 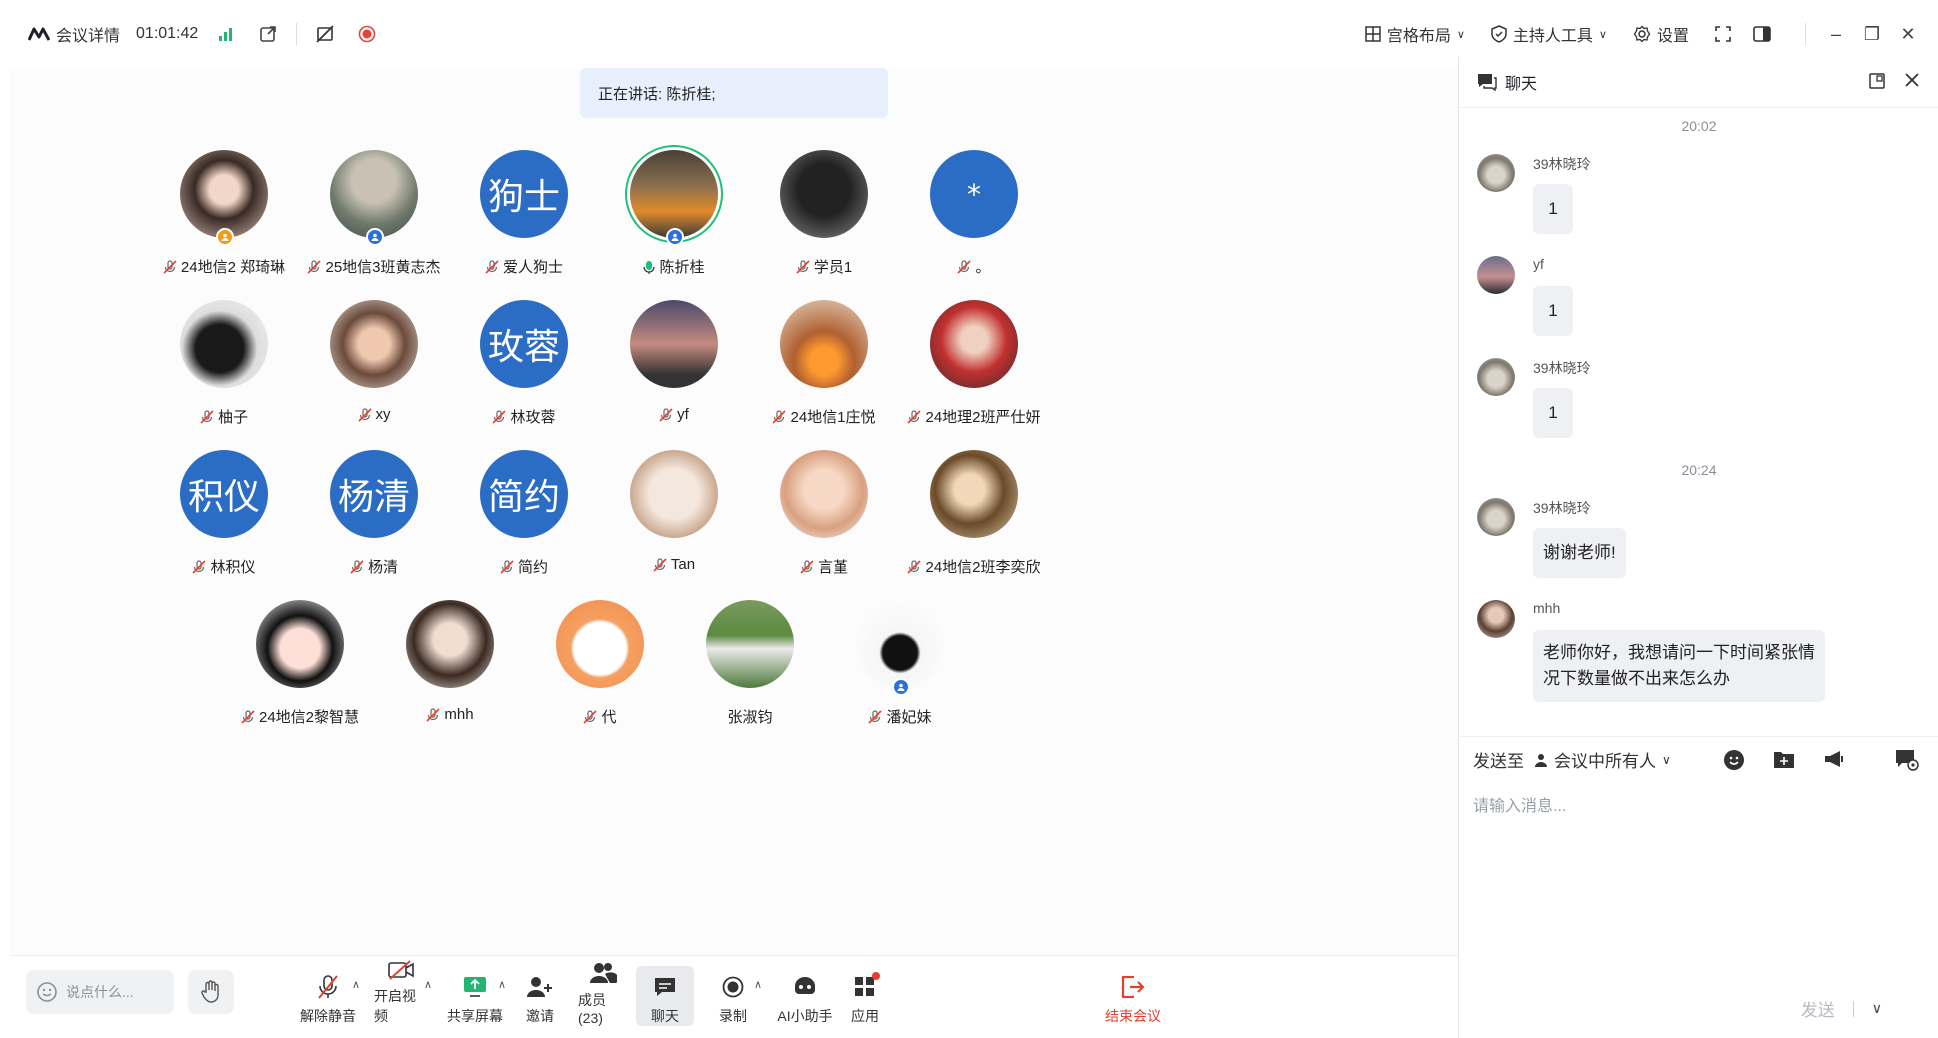 What do you see at coordinates (665, 1016) in the screenshot?
I see `chat-label: 聊天` at bounding box center [665, 1016].